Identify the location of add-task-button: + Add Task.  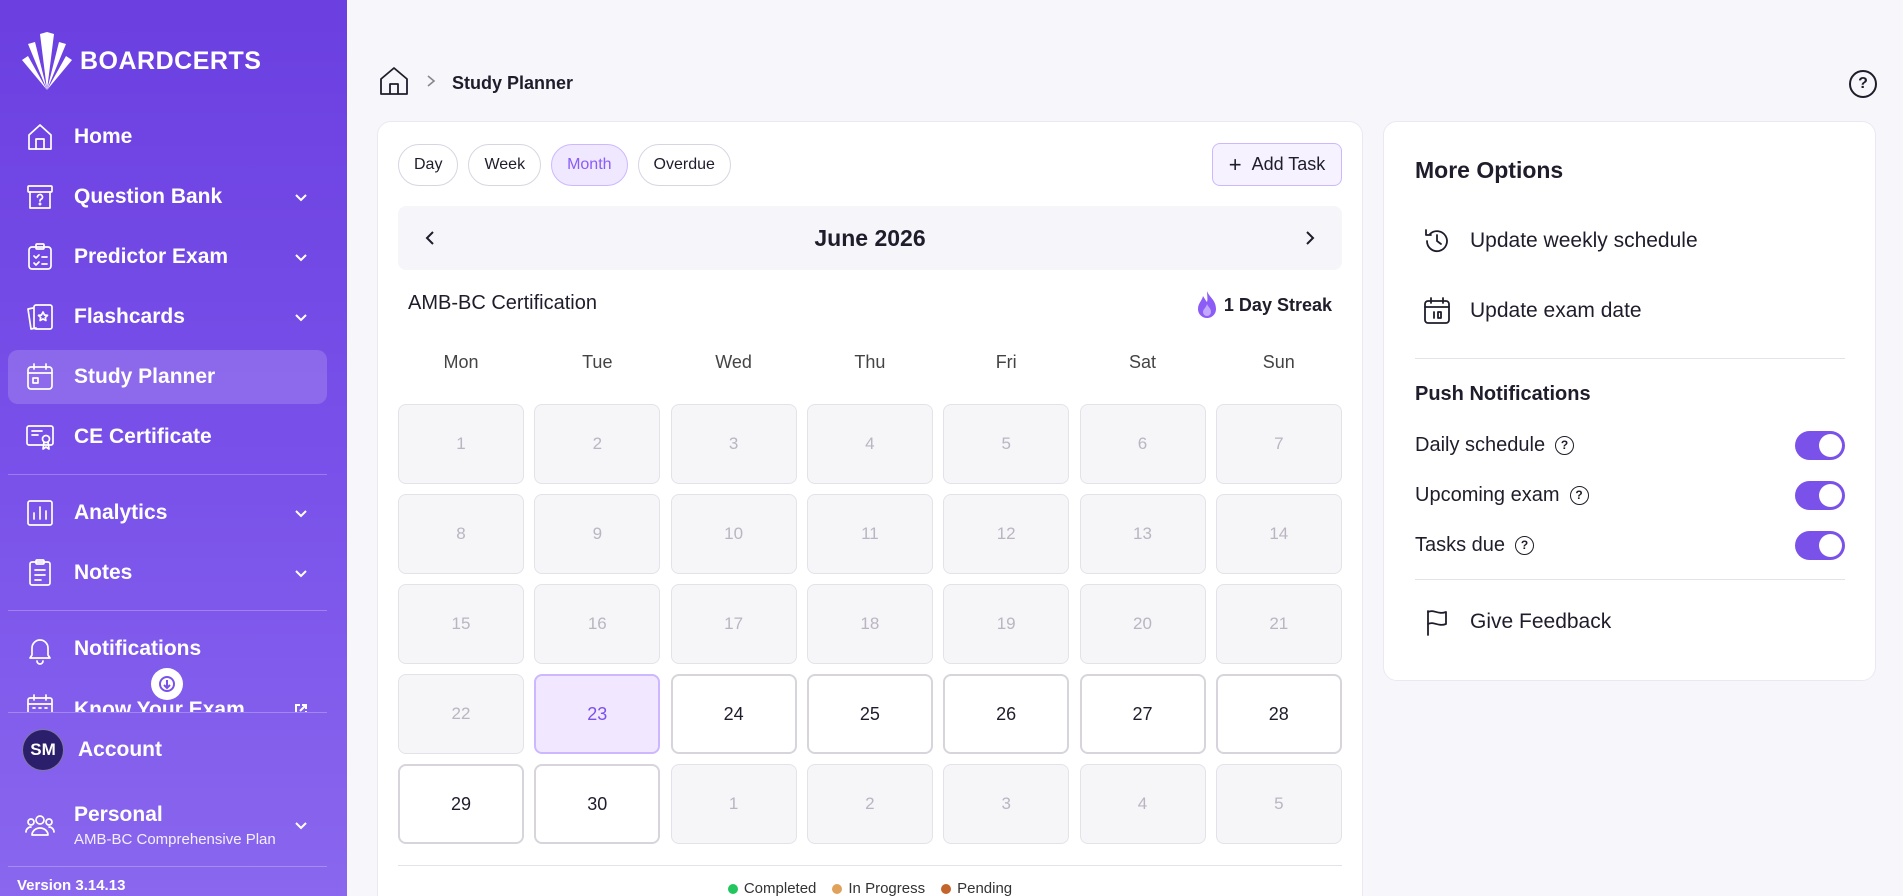
(1277, 164).